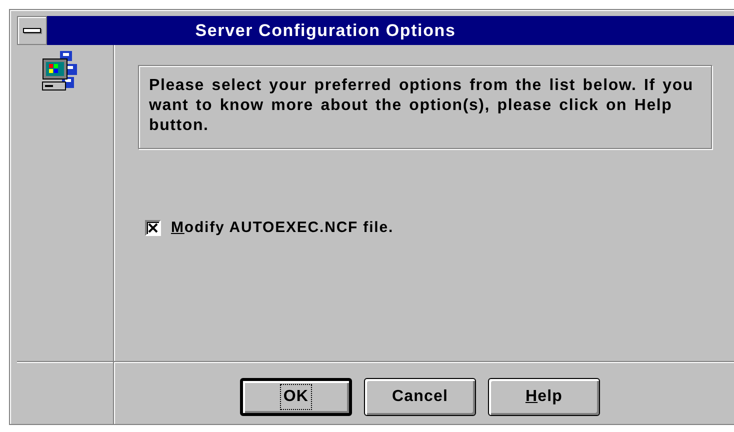 This screenshot has height=432, width=734. Describe the element at coordinates (60, 71) in the screenshot. I see `computer-icon` at that location.